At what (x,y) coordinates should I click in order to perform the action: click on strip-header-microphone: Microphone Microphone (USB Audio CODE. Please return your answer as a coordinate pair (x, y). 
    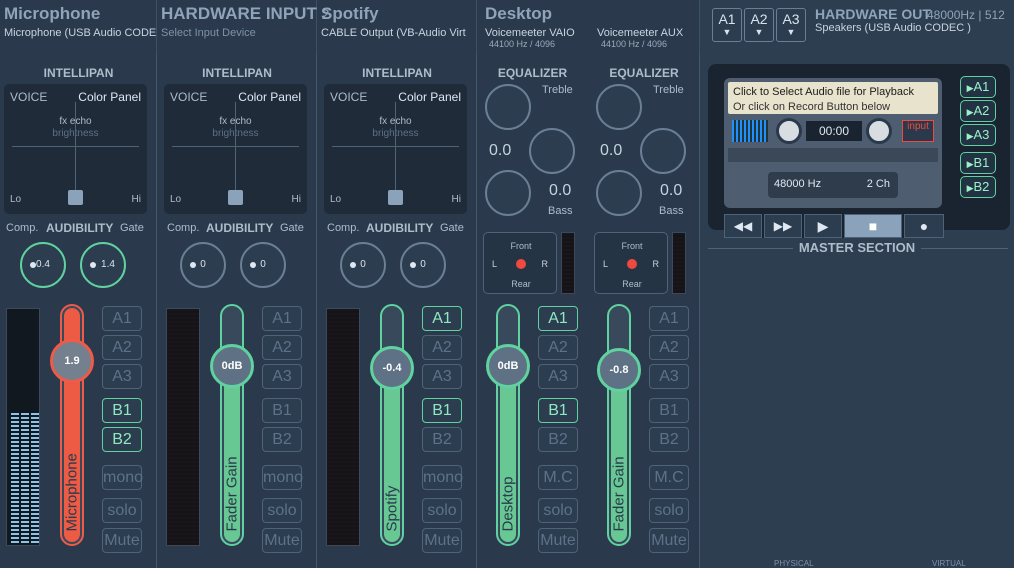
    Looking at the image, I should click on (78, 27).